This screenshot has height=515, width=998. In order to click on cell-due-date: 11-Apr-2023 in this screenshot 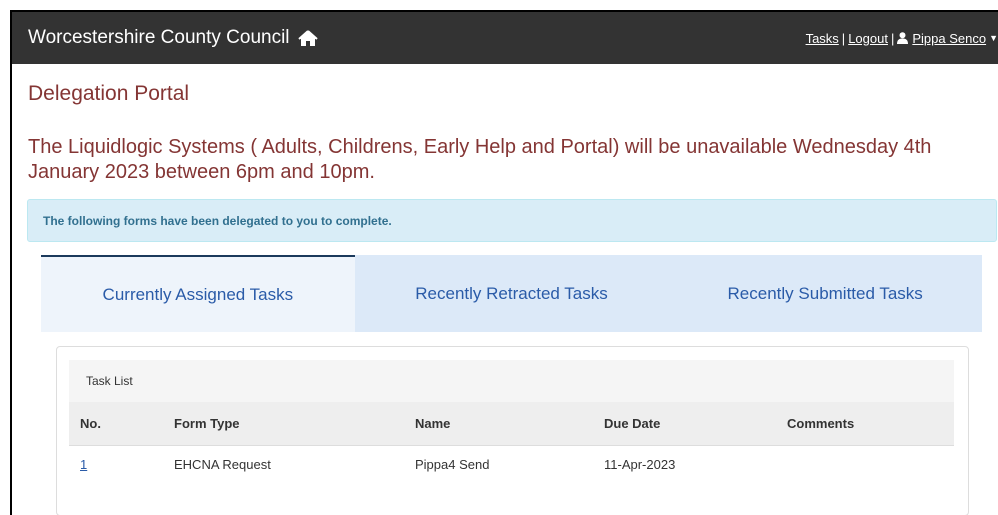, I will do `click(640, 464)`.